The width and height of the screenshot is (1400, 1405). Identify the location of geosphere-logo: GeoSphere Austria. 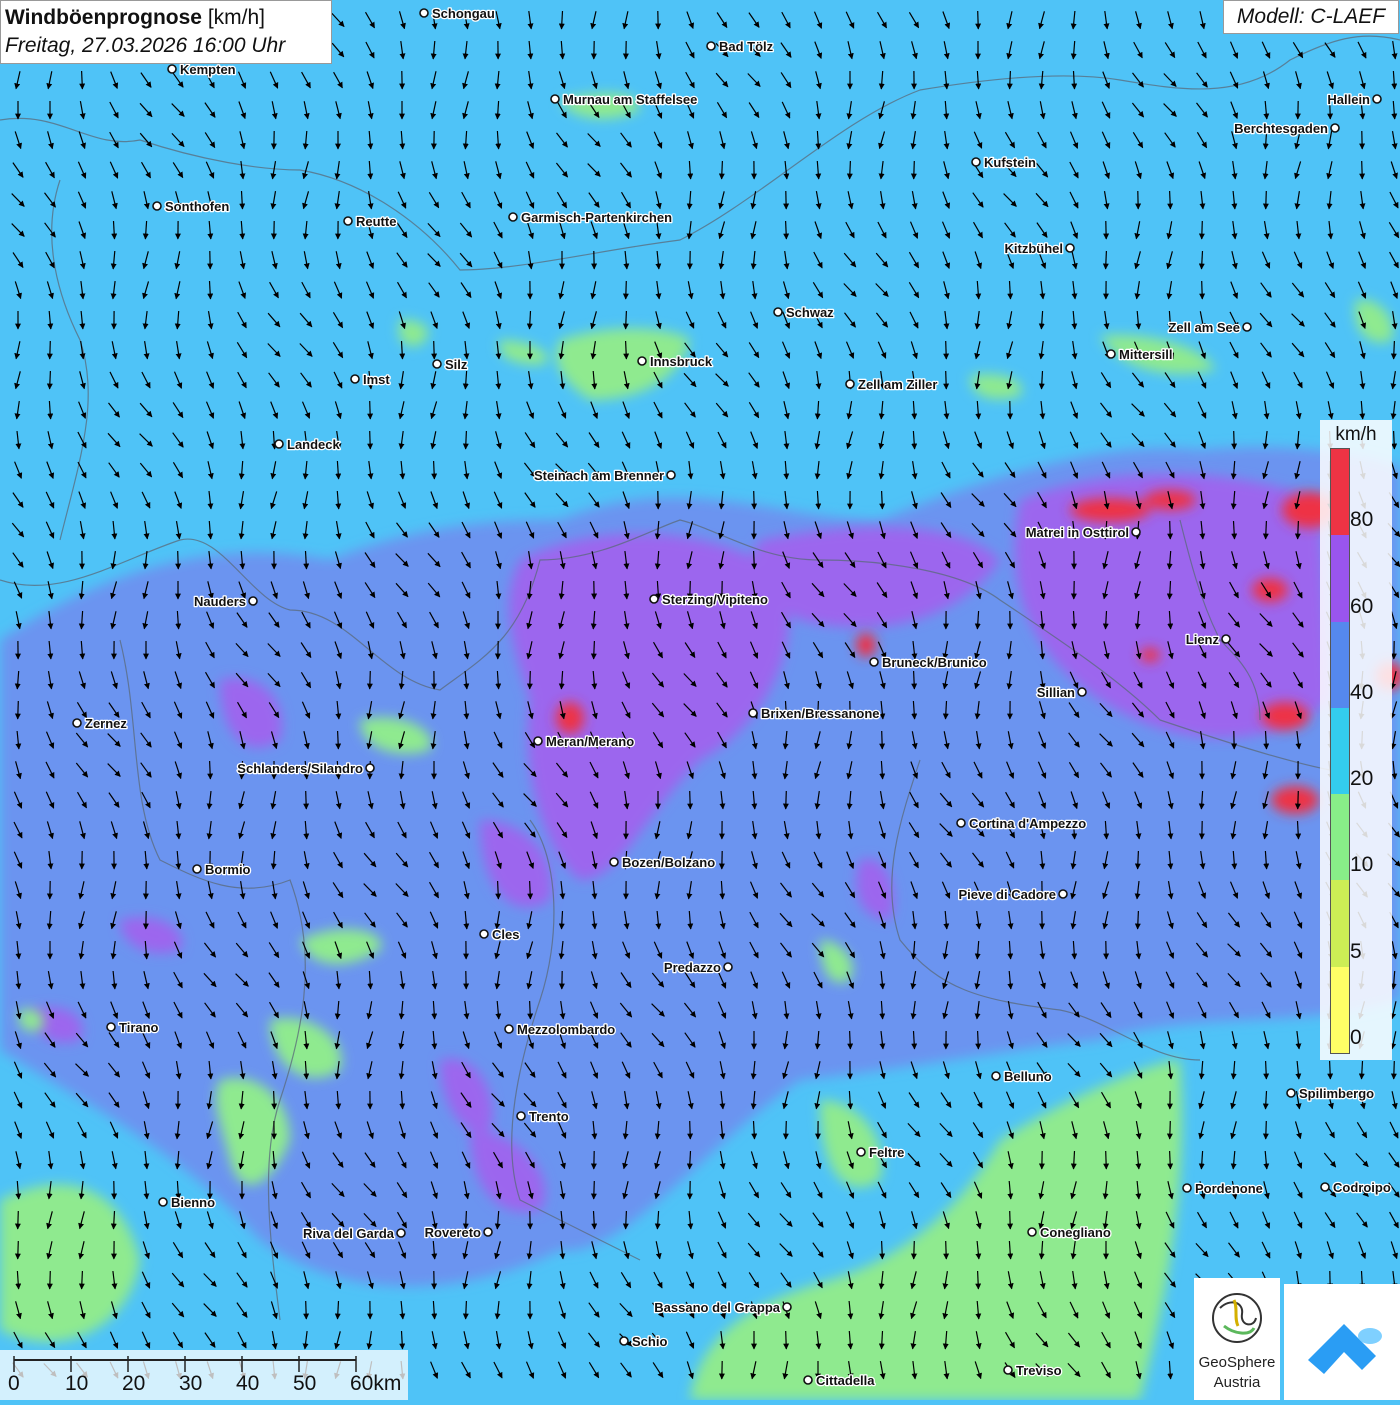
(1237, 1339).